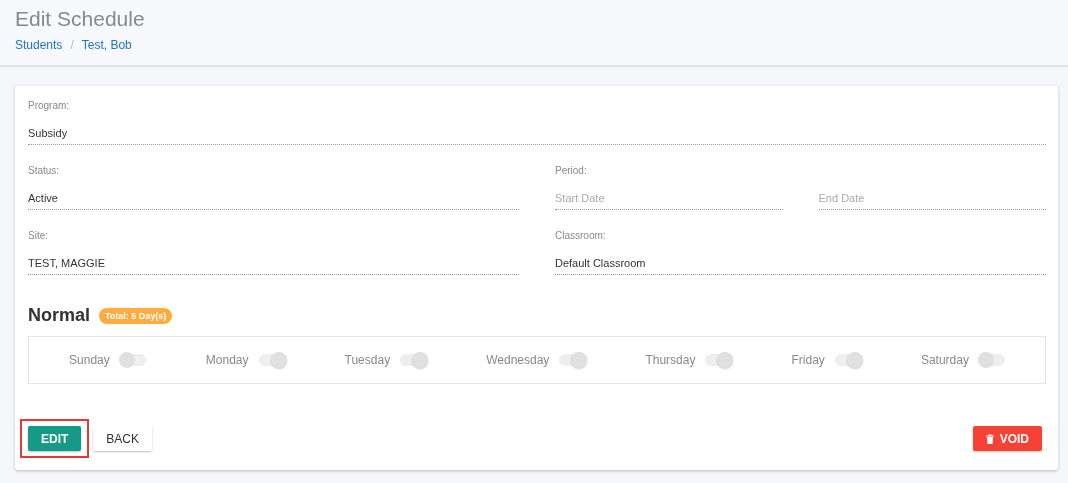 The image size is (1068, 483). Describe the element at coordinates (367, 360) in the screenshot. I see `day-label: Tuesday` at that location.